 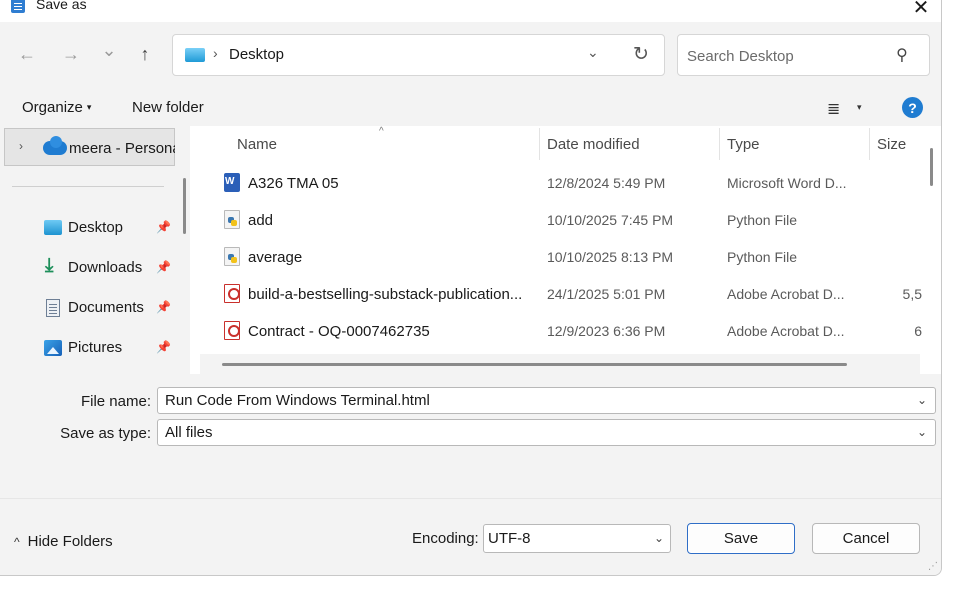 What do you see at coordinates (743, 144) in the screenshot?
I see `column-header-type: Type` at bounding box center [743, 144].